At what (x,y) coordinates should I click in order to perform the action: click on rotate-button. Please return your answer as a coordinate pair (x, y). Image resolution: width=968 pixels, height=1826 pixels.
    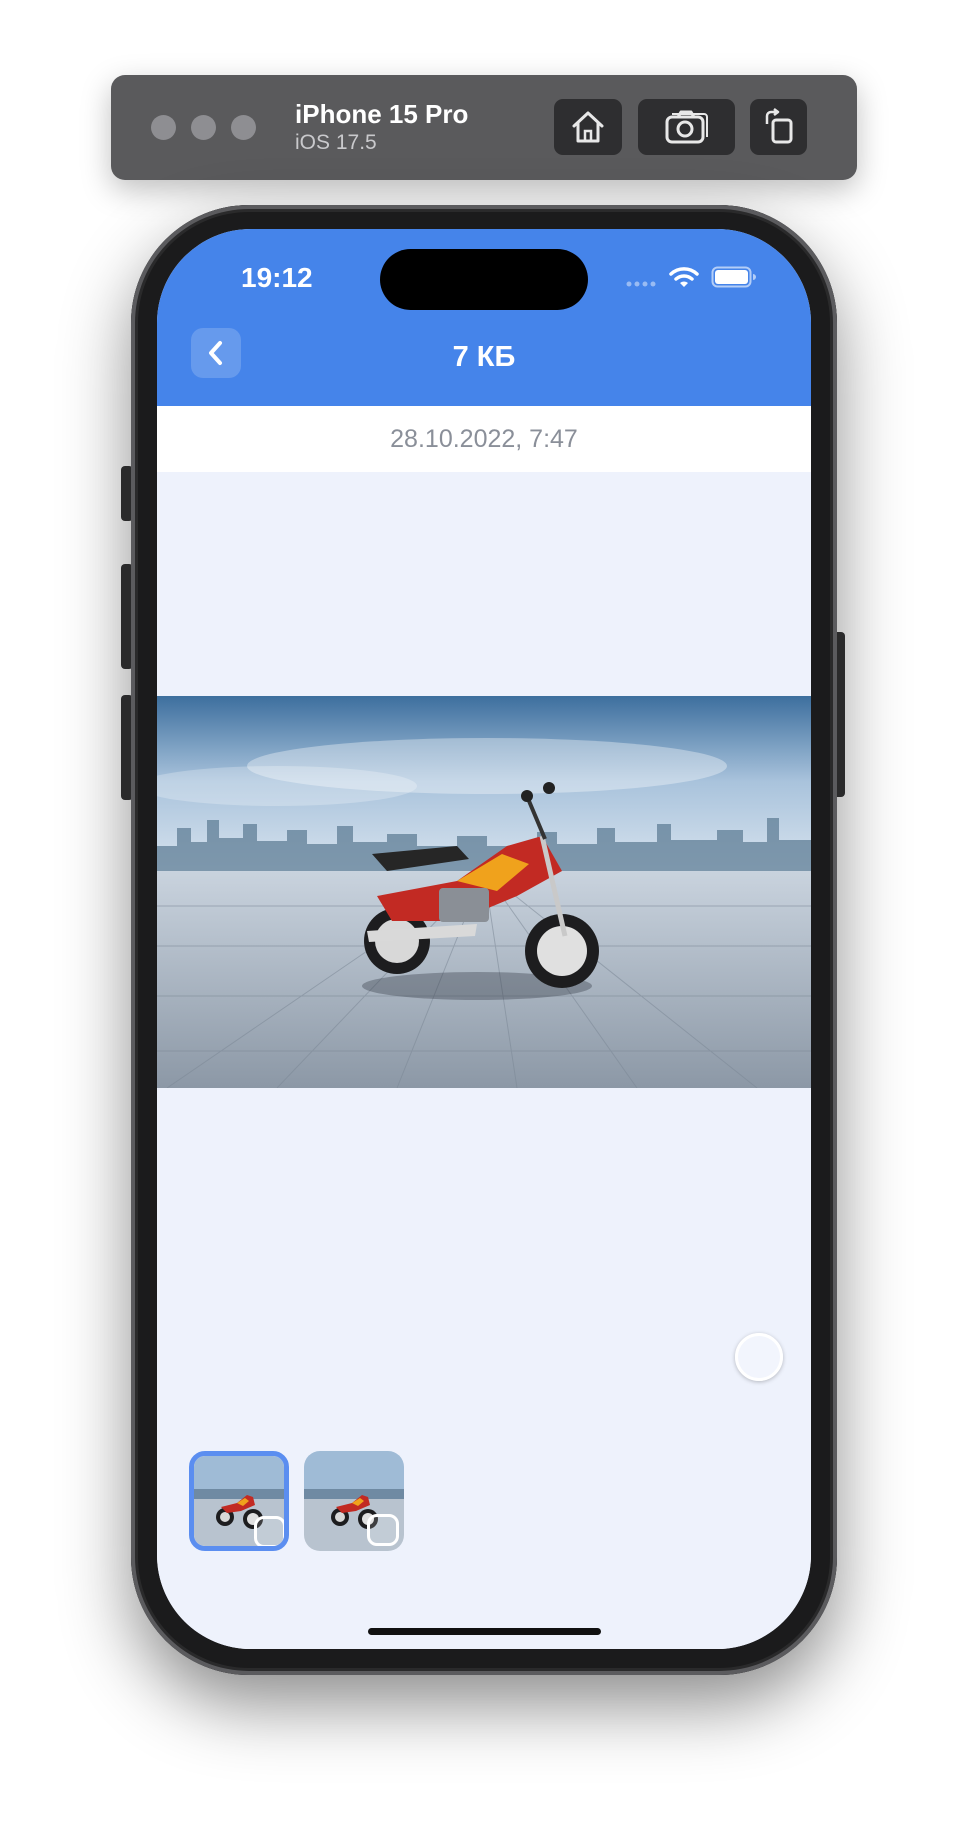
    Looking at the image, I should click on (778, 127).